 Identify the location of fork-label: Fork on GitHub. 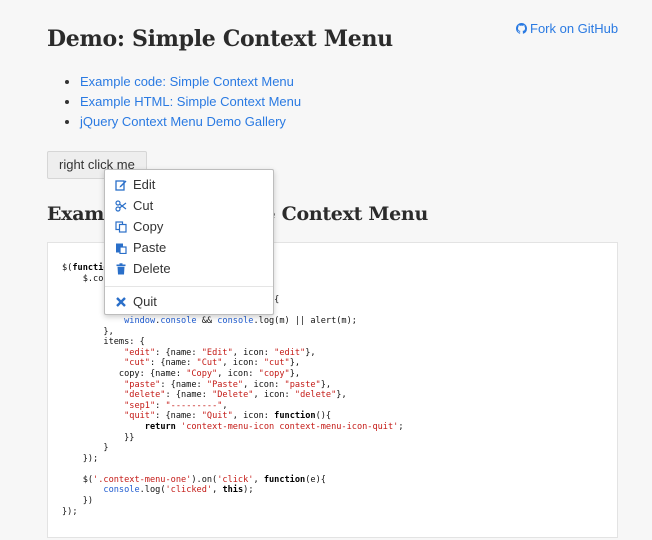
(574, 28).